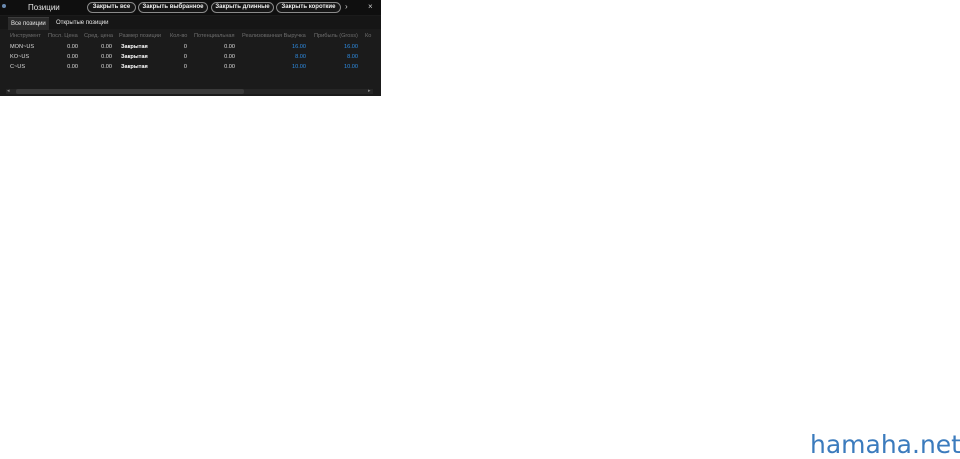 The width and height of the screenshot is (960, 459). What do you see at coordinates (130, 91) in the screenshot?
I see `scrollbar-thumb` at bounding box center [130, 91].